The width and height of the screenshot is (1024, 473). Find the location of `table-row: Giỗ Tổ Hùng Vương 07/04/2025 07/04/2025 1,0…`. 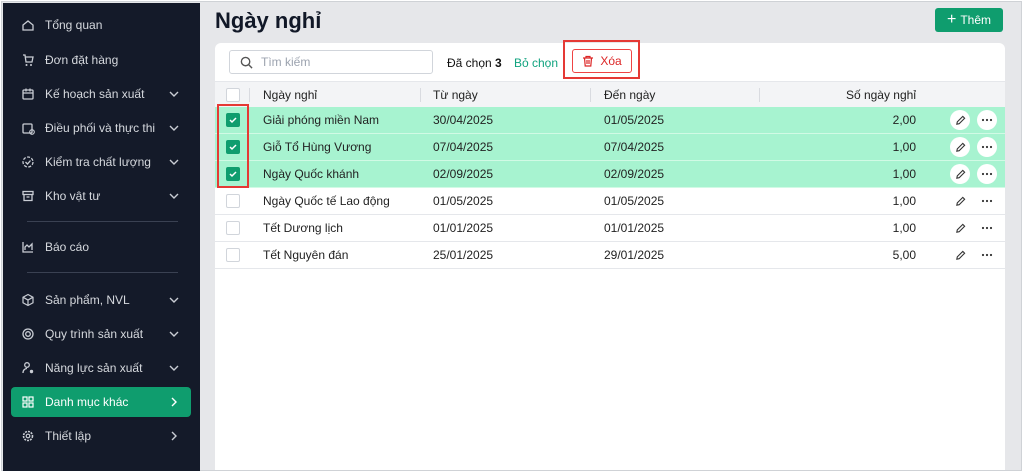

table-row: Giỗ Tổ Hùng Vương 07/04/2025 07/04/2025 1,0… is located at coordinates (610, 147).